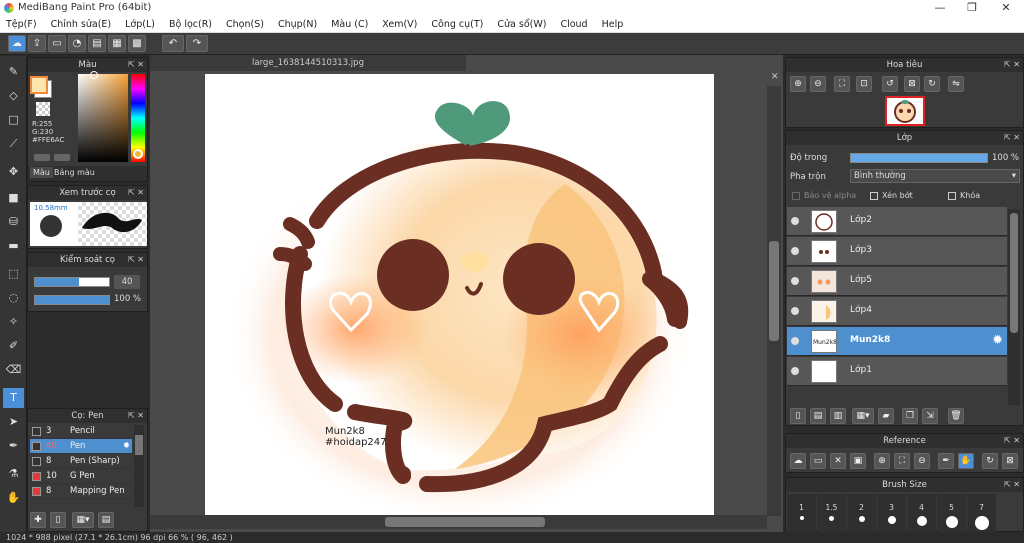 The height and width of the screenshot is (543, 1024). What do you see at coordinates (81, 461) in the screenshot?
I see `brush-list-item: 8 Pen (Sharp)` at bounding box center [81, 461].